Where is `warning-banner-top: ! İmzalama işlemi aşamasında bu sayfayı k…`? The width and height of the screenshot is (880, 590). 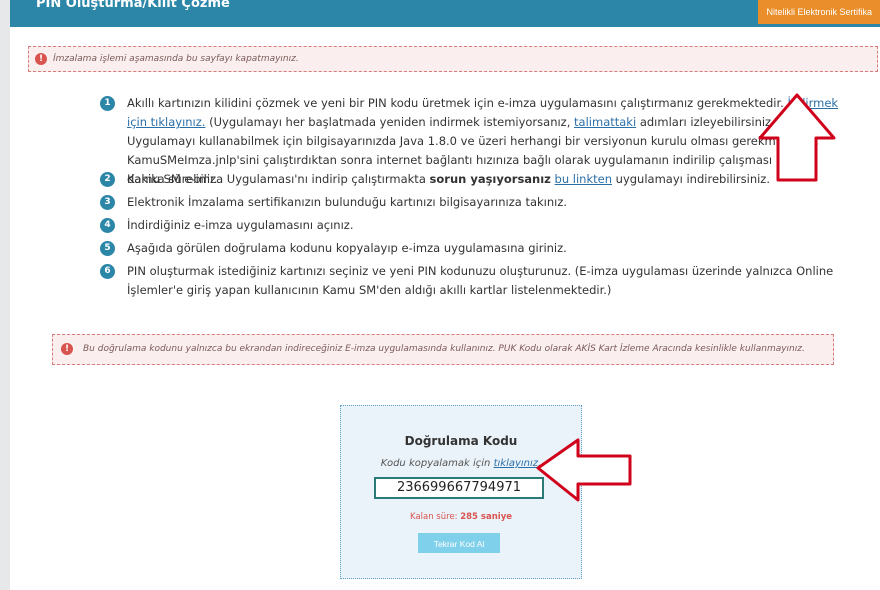 warning-banner-top: ! İmzalama işlemi aşamasında bu sayfayı k… is located at coordinates (453, 59).